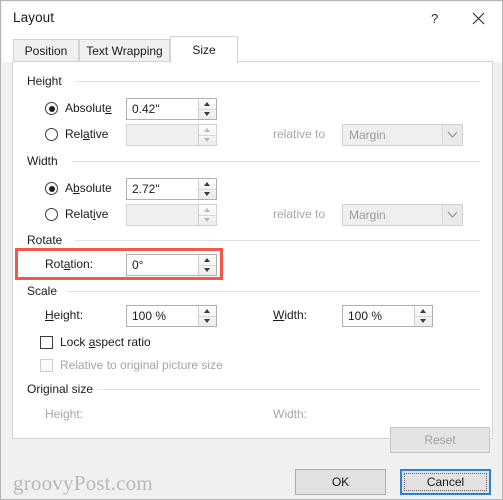  What do you see at coordinates (45, 291) in the screenshot?
I see `scale-group-label: Scale` at bounding box center [45, 291].